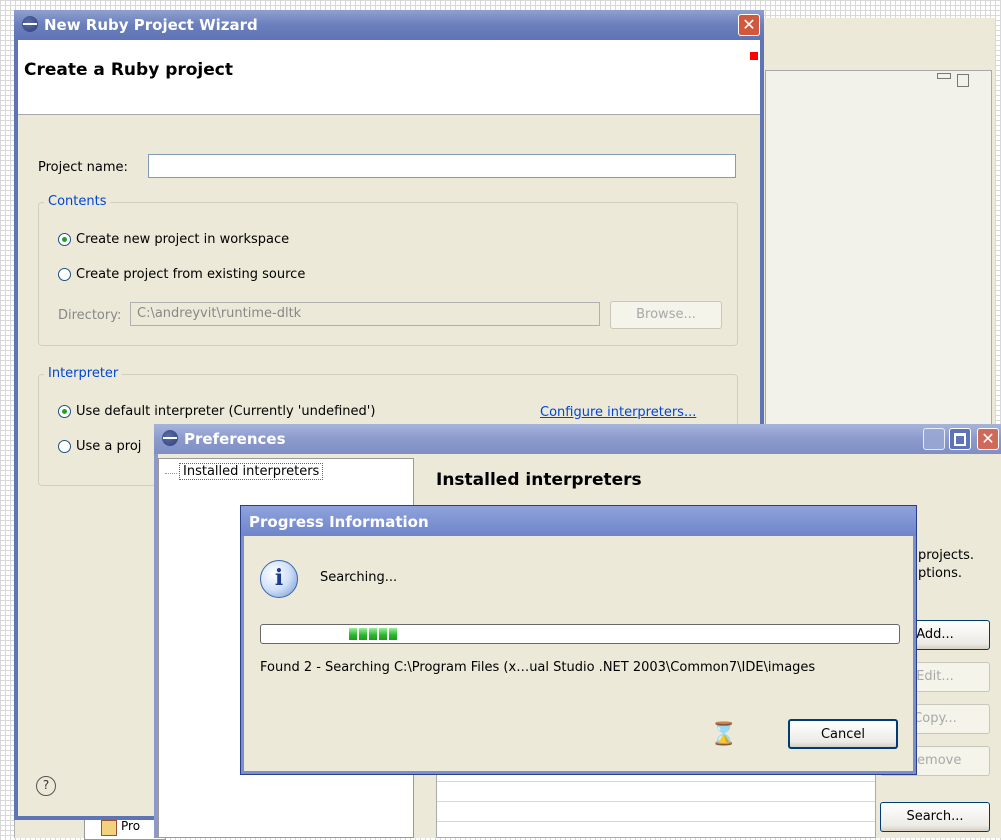  Describe the element at coordinates (946, 555) in the screenshot. I see `preferences-description-line1: projects.` at that location.